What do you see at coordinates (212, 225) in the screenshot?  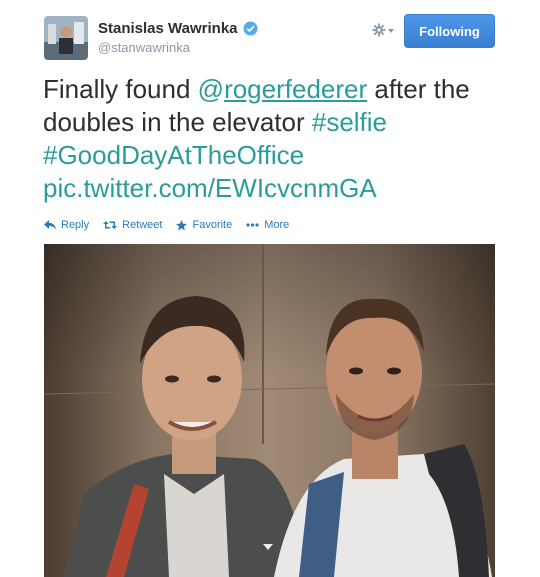 I see `favorite-label: Favorite` at bounding box center [212, 225].